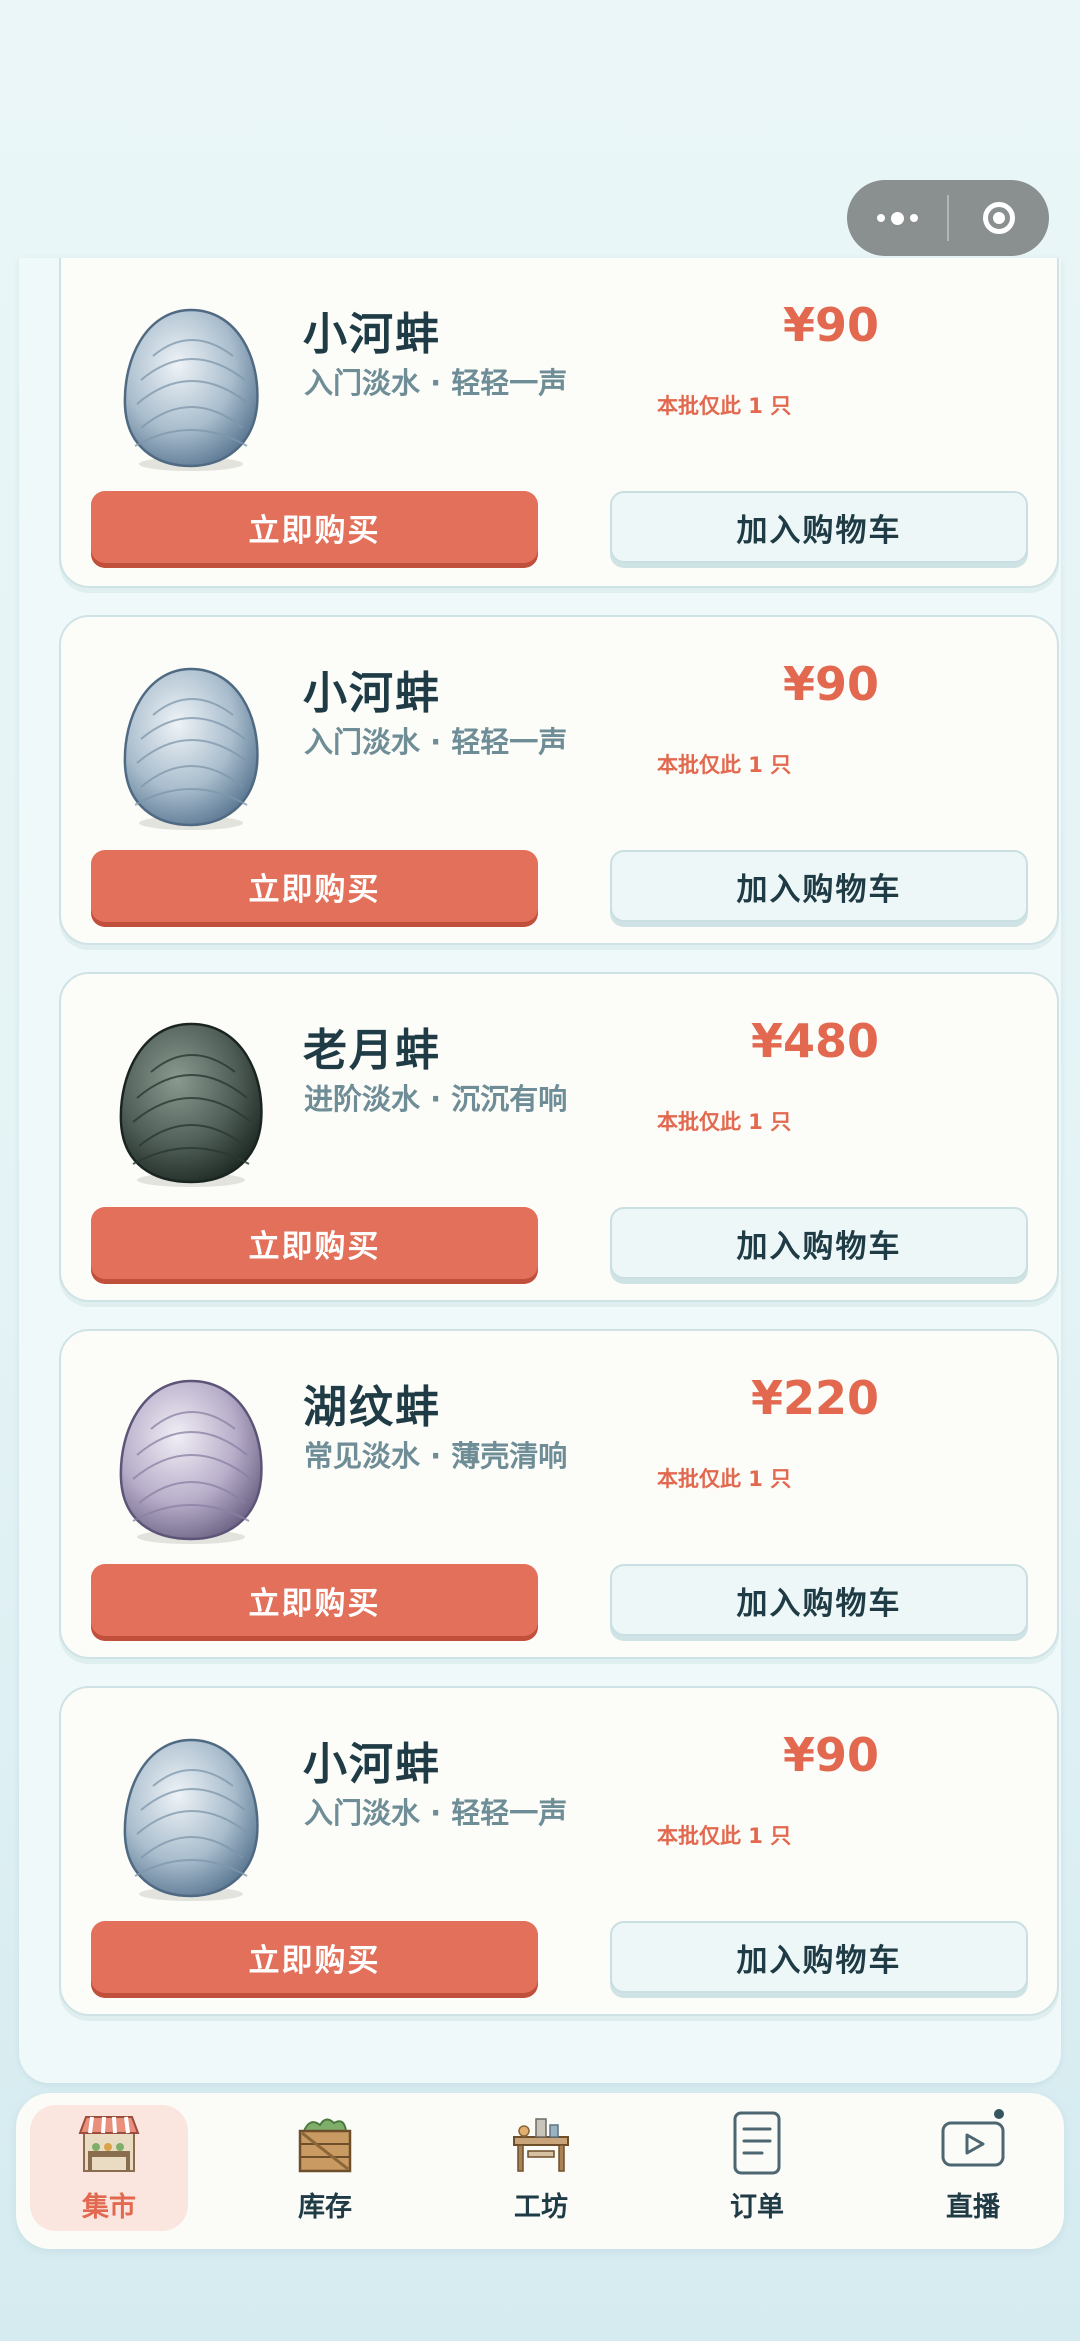  What do you see at coordinates (325, 2207) in the screenshot?
I see `tab-inventory-label: 库存` at bounding box center [325, 2207].